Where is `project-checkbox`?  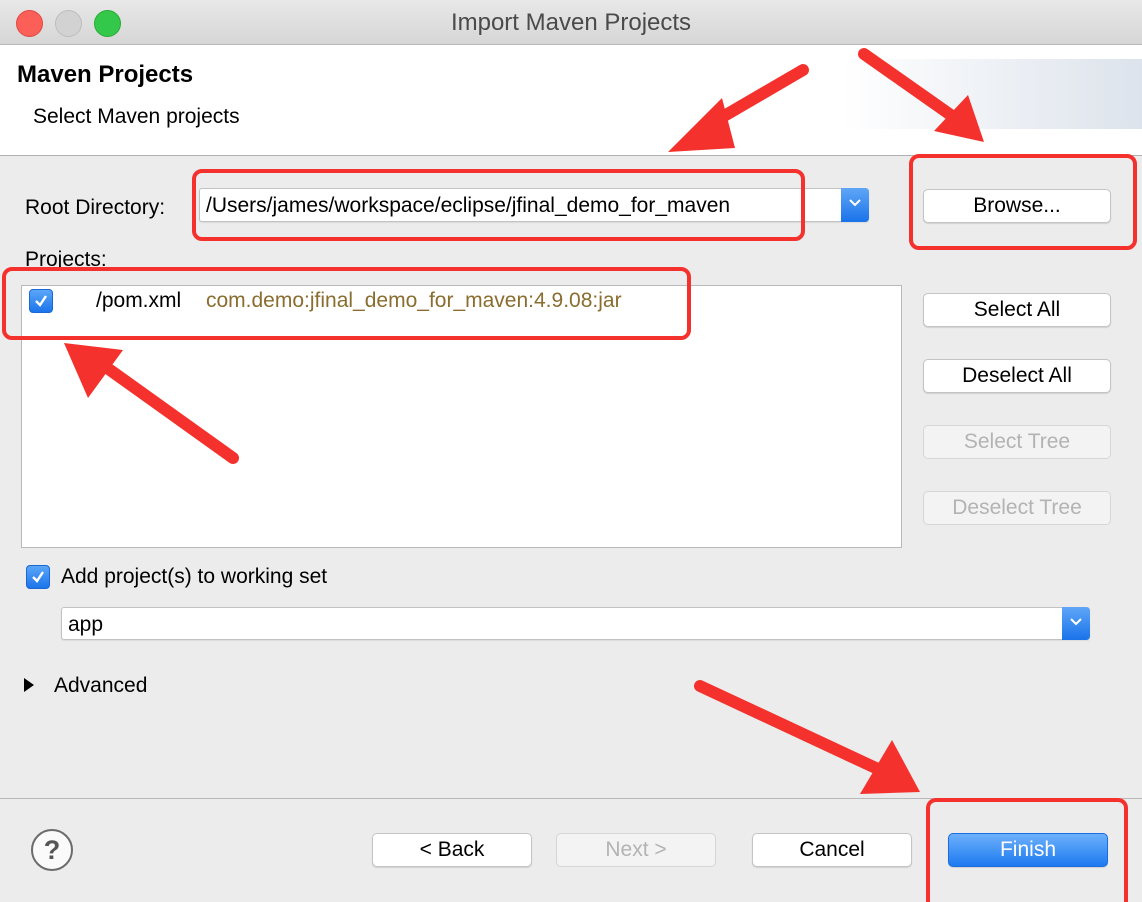 project-checkbox is located at coordinates (41, 301).